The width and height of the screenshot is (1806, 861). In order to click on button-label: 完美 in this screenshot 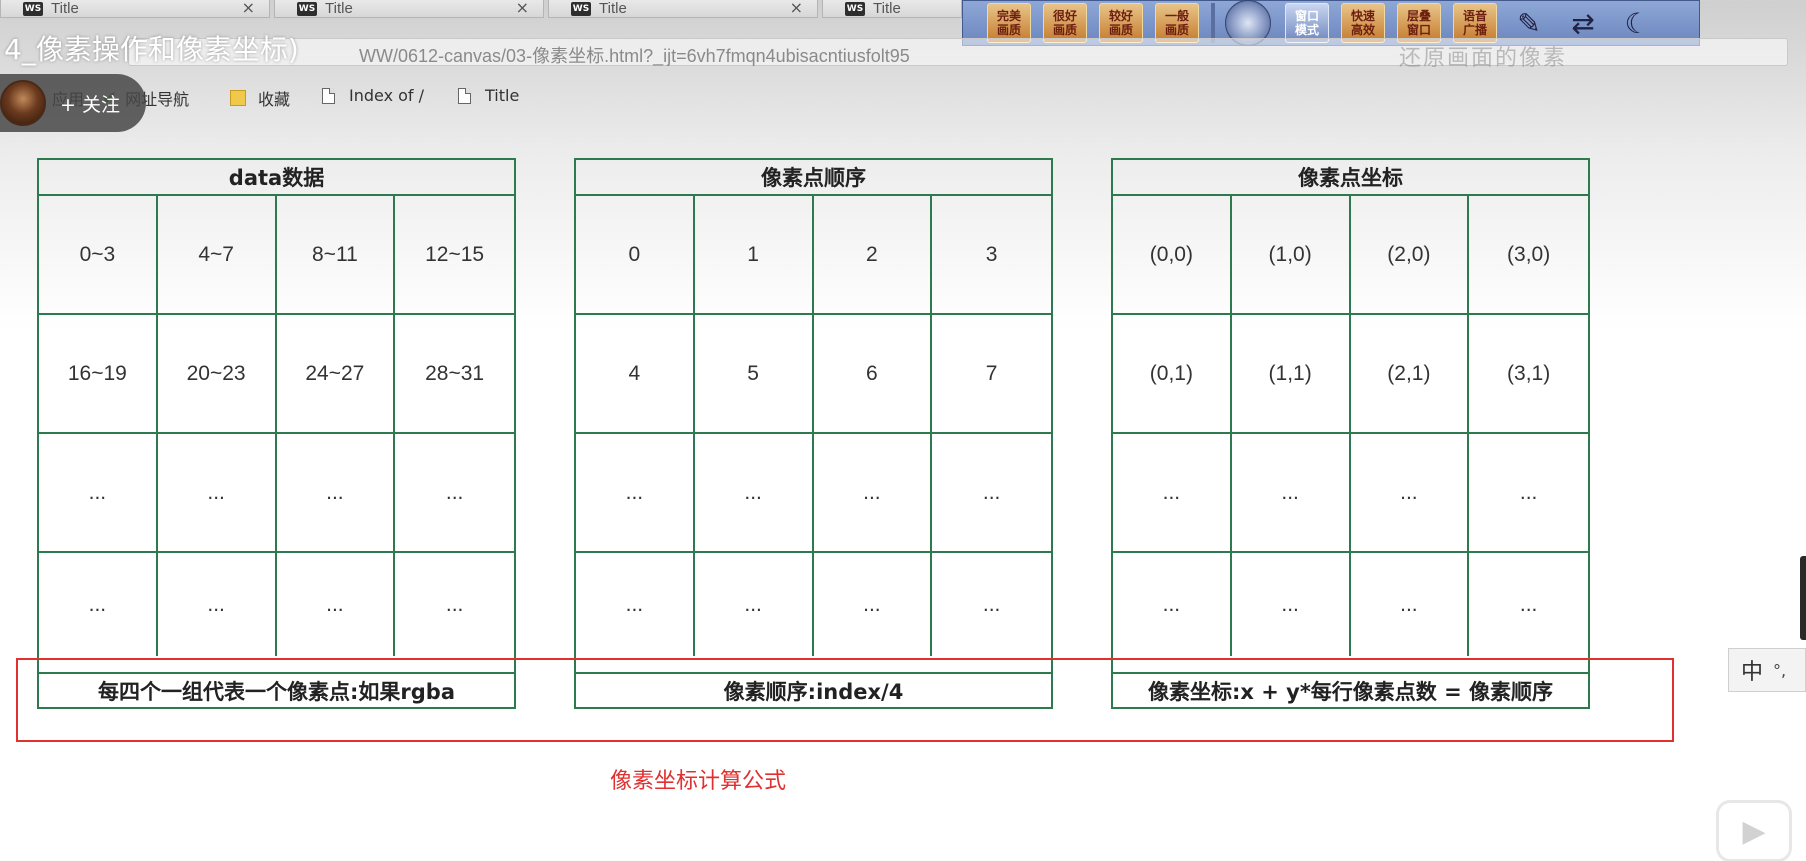, I will do `click(1008, 16)`.